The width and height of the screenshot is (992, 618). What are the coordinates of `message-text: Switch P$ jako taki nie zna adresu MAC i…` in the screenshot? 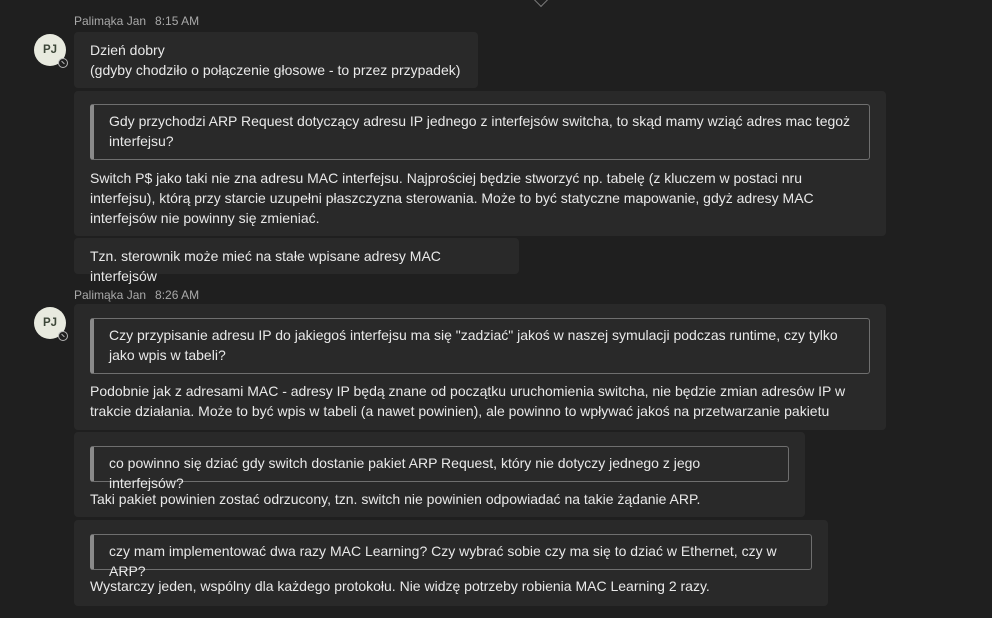 It's located at (452, 198).